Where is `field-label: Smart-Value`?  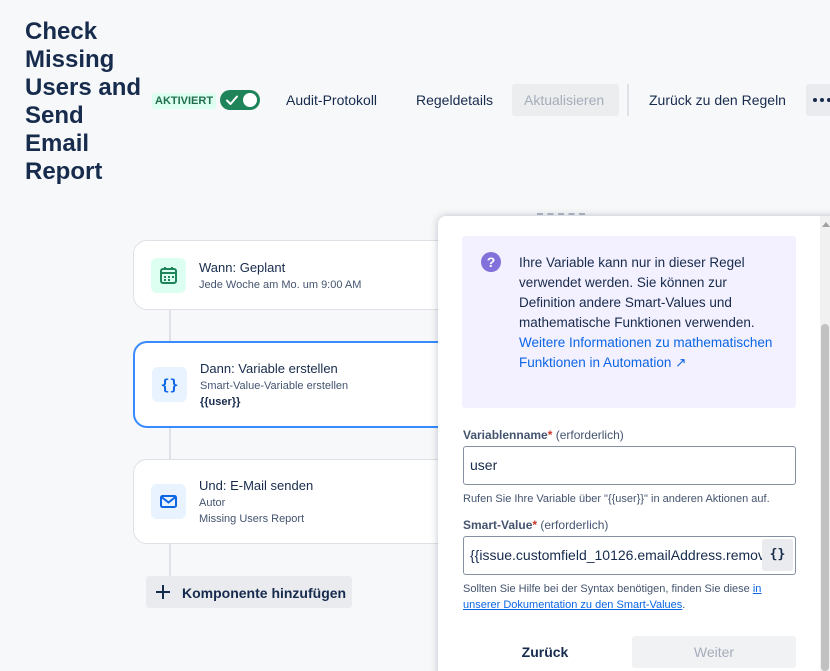 field-label: Smart-Value is located at coordinates (498, 525).